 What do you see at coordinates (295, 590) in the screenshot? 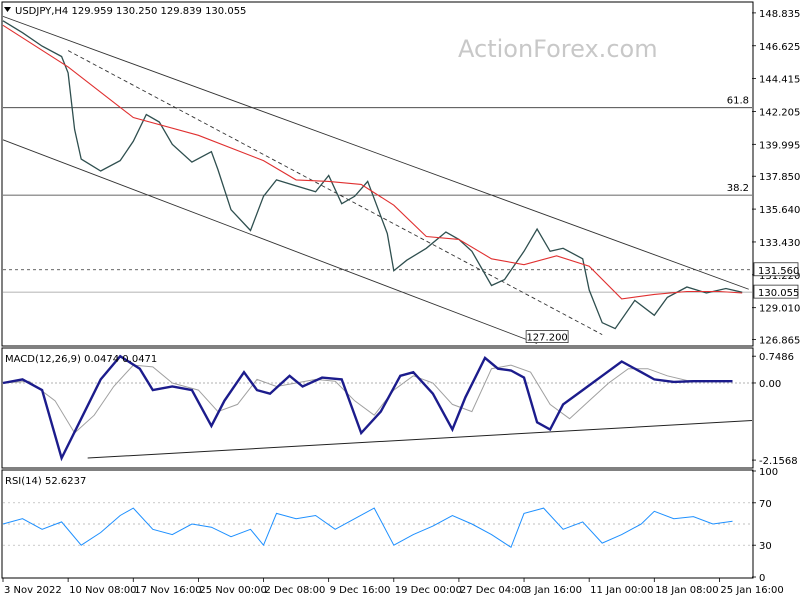
I see `x-tick-label: 2 Dec 08:00` at bounding box center [295, 590].